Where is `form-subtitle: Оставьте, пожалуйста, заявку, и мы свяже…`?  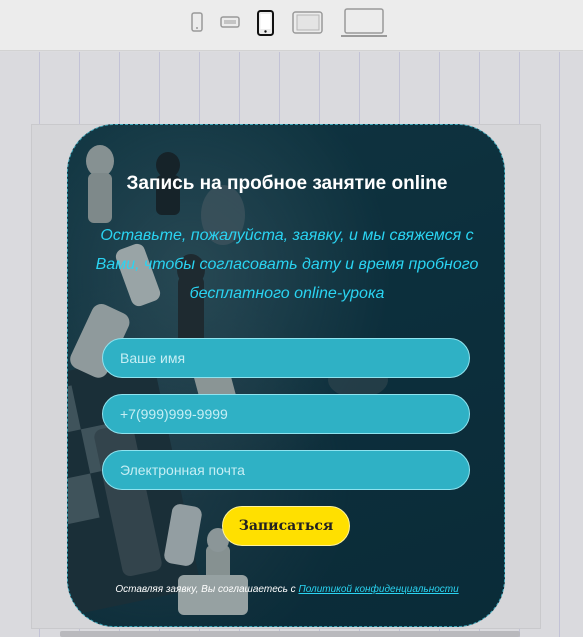
form-subtitle: Оставьте, пожалуйста, заявку, и мы свяже… is located at coordinates (287, 264).